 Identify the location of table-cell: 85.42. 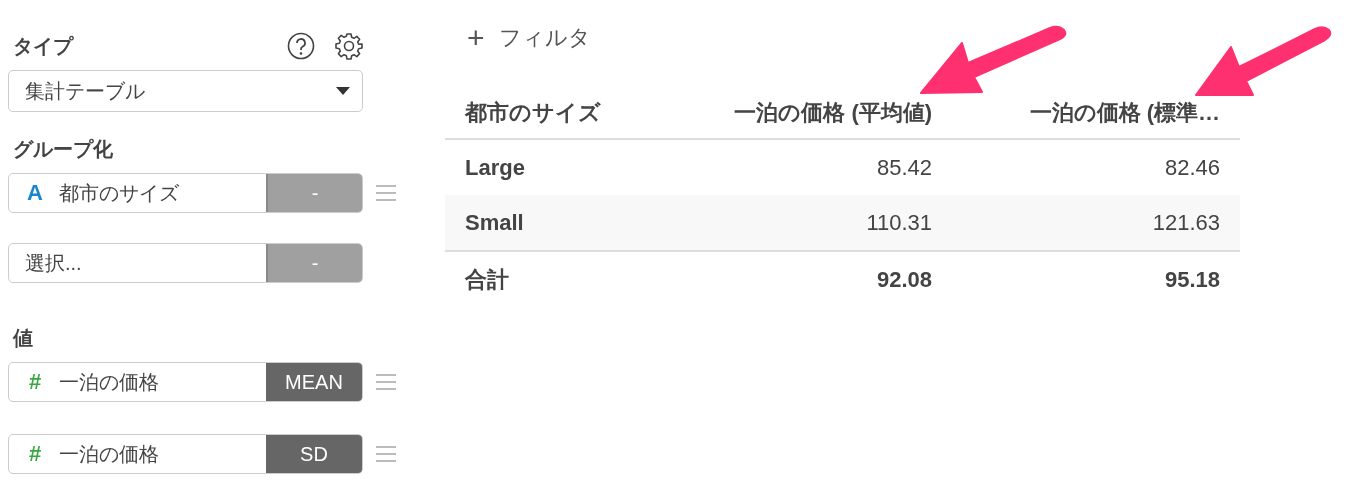
(905, 167).